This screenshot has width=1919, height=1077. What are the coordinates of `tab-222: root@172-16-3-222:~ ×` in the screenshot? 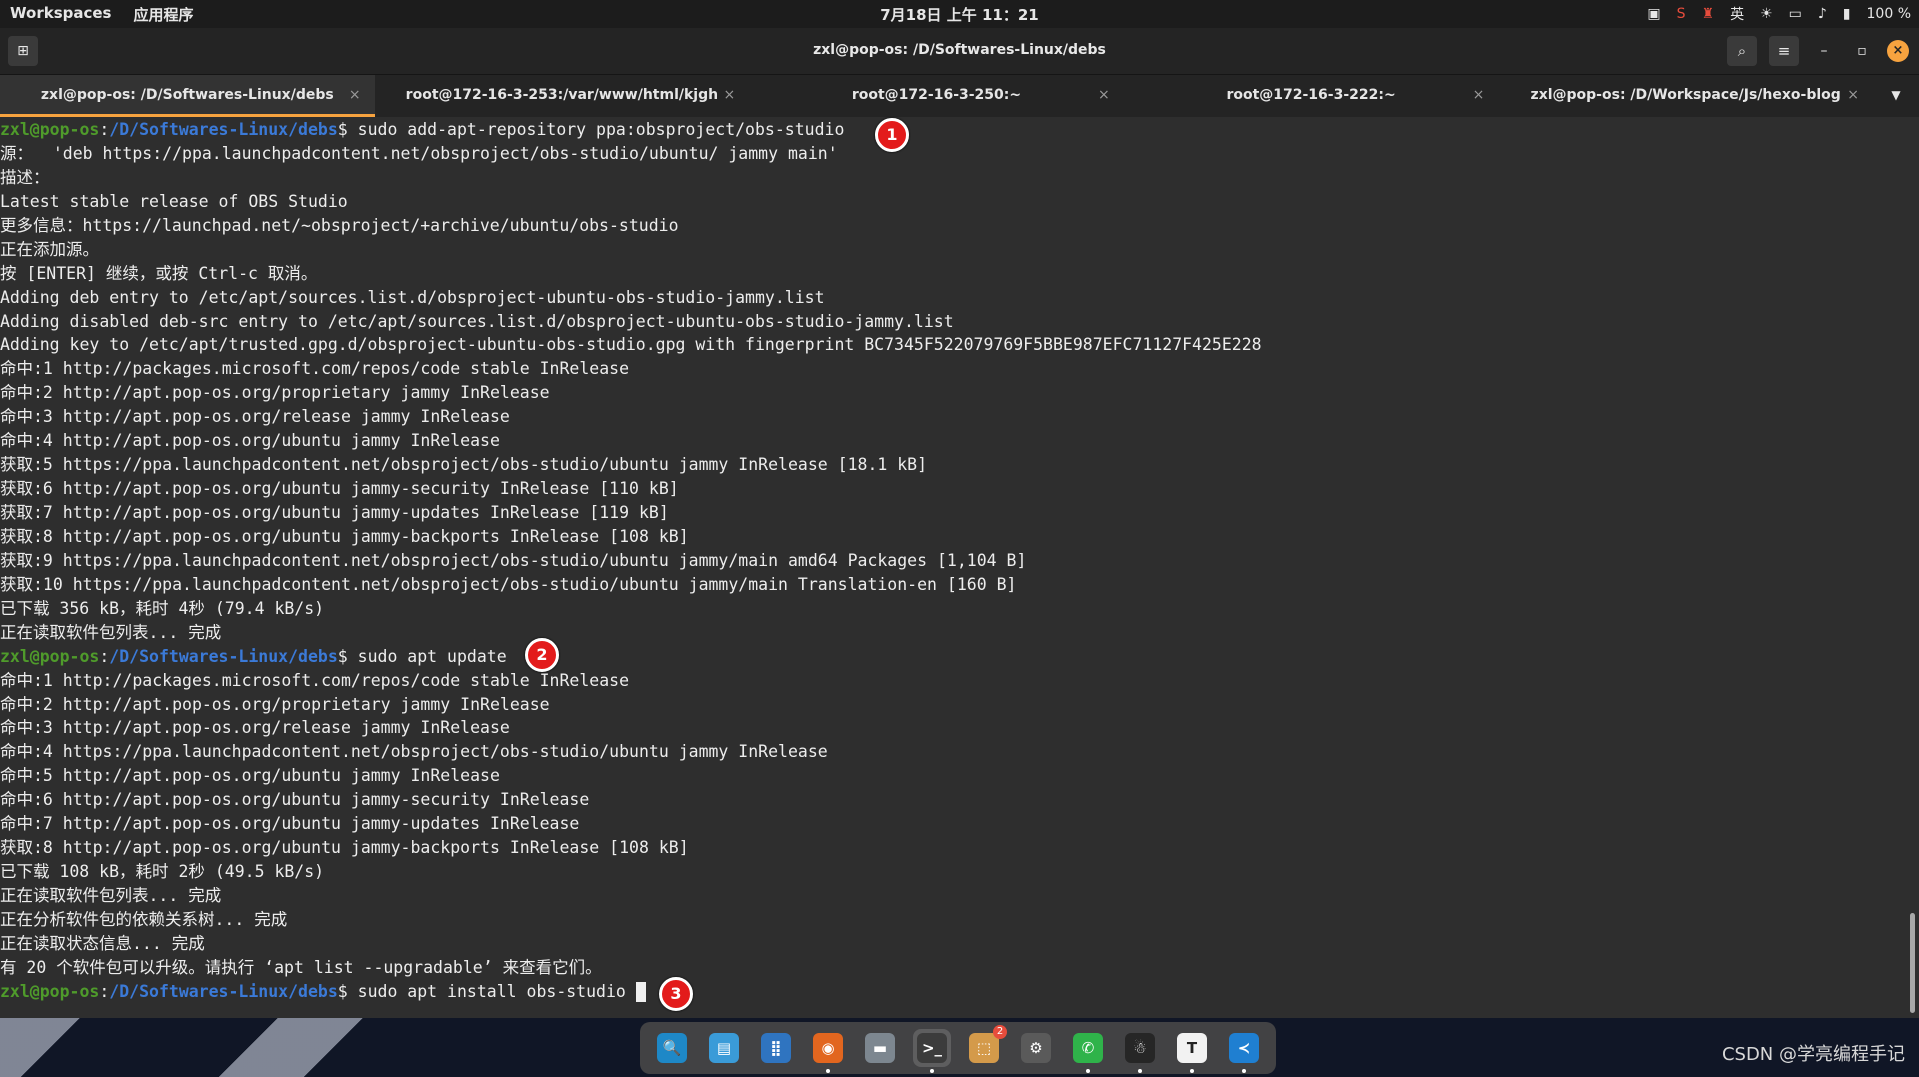 It's located at (1311, 96).